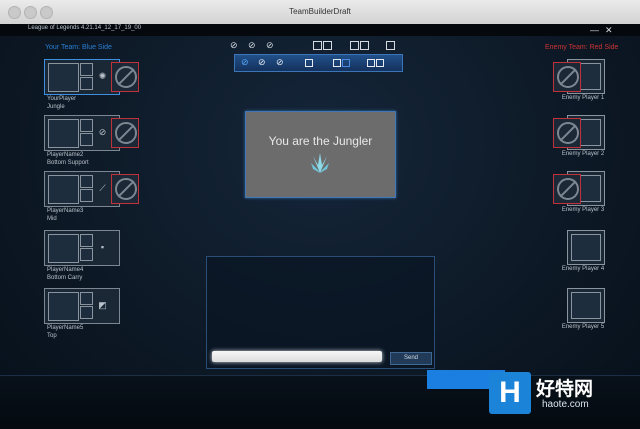  I want to click on watermark-sub: haote.com, so click(565, 404).